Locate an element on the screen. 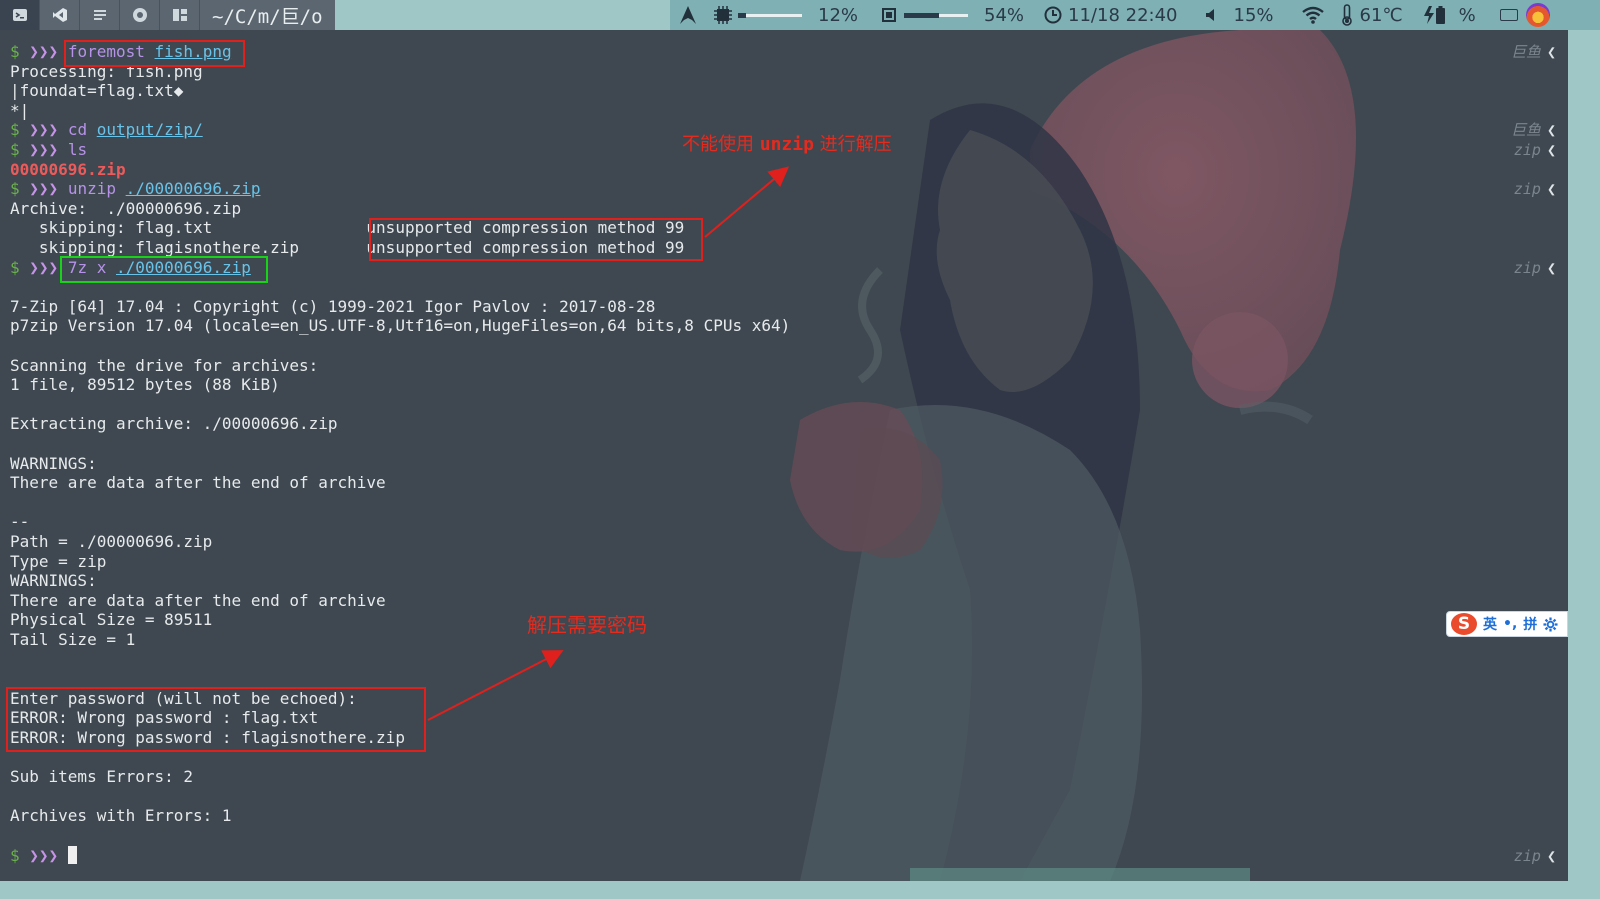  status-bar: 12% 54% 11/18 22:40 15% 61℃ % is located at coordinates (1135, 15).